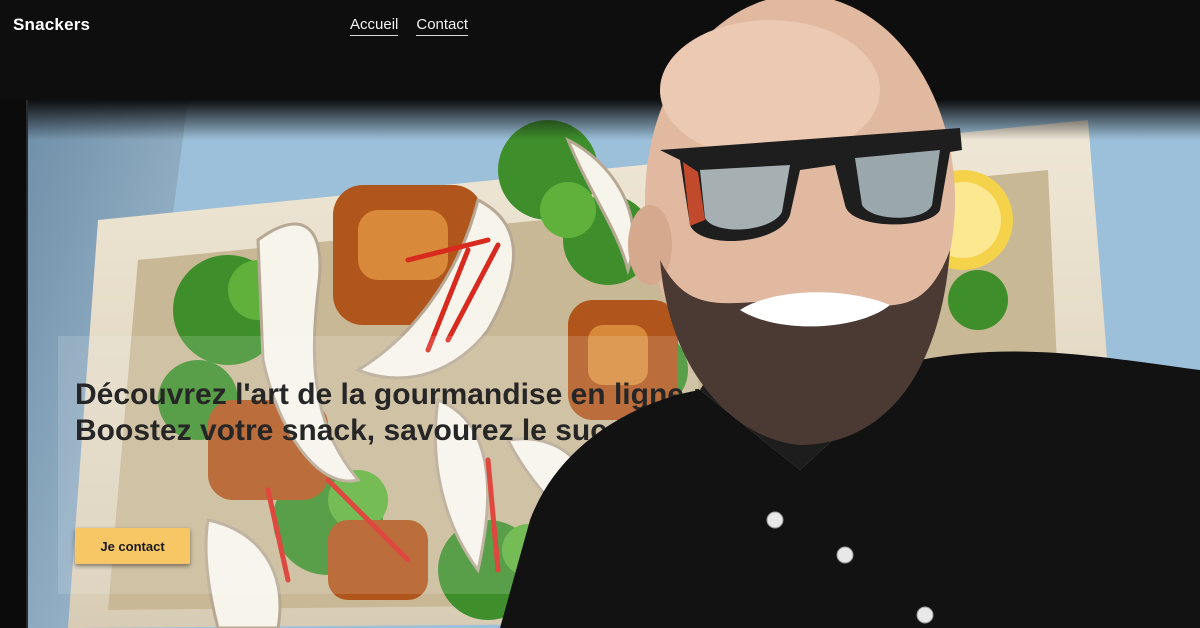 This screenshot has height=628, width=1200. What do you see at coordinates (409, 26) in the screenshot?
I see `main-nav: Accueil Contact` at bounding box center [409, 26].